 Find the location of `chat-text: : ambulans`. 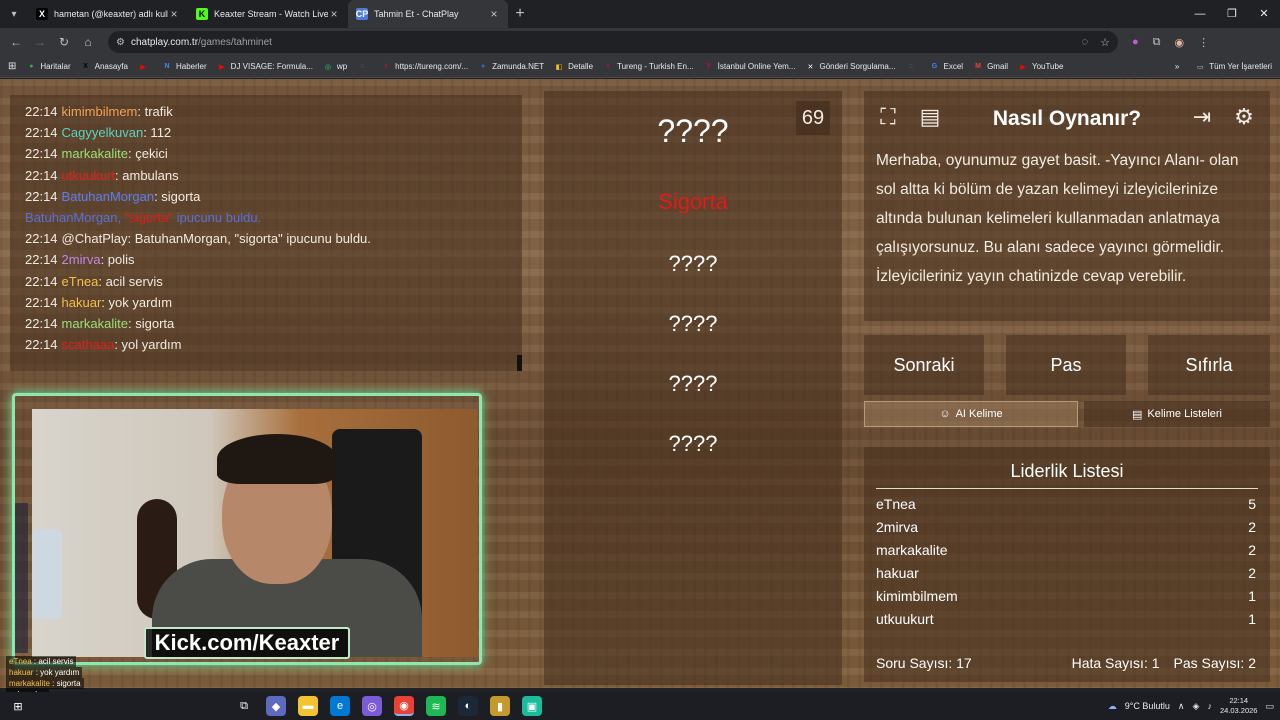

chat-text: : ambulans is located at coordinates (147, 175).